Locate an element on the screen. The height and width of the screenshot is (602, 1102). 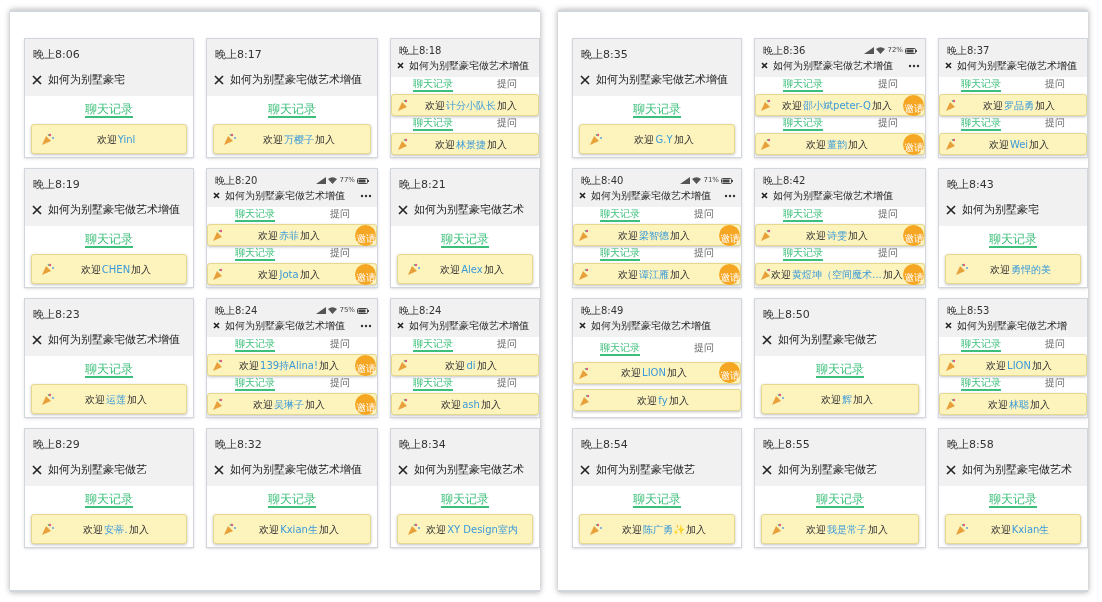
status-time: 晚上8:36 is located at coordinates (784, 51).